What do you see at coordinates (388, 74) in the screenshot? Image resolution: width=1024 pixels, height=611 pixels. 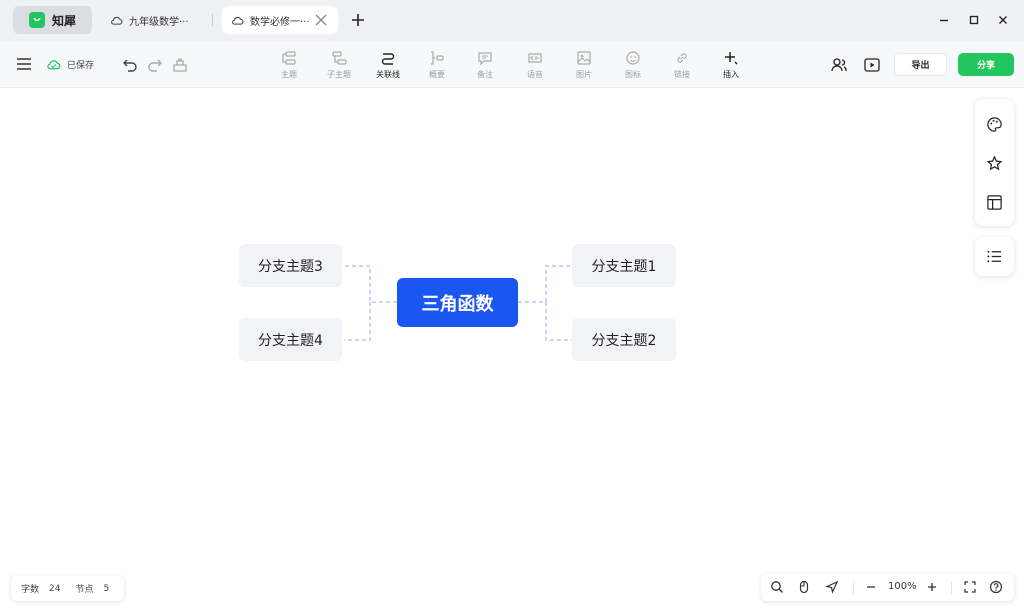 I see `tool-label: 关联线` at bounding box center [388, 74].